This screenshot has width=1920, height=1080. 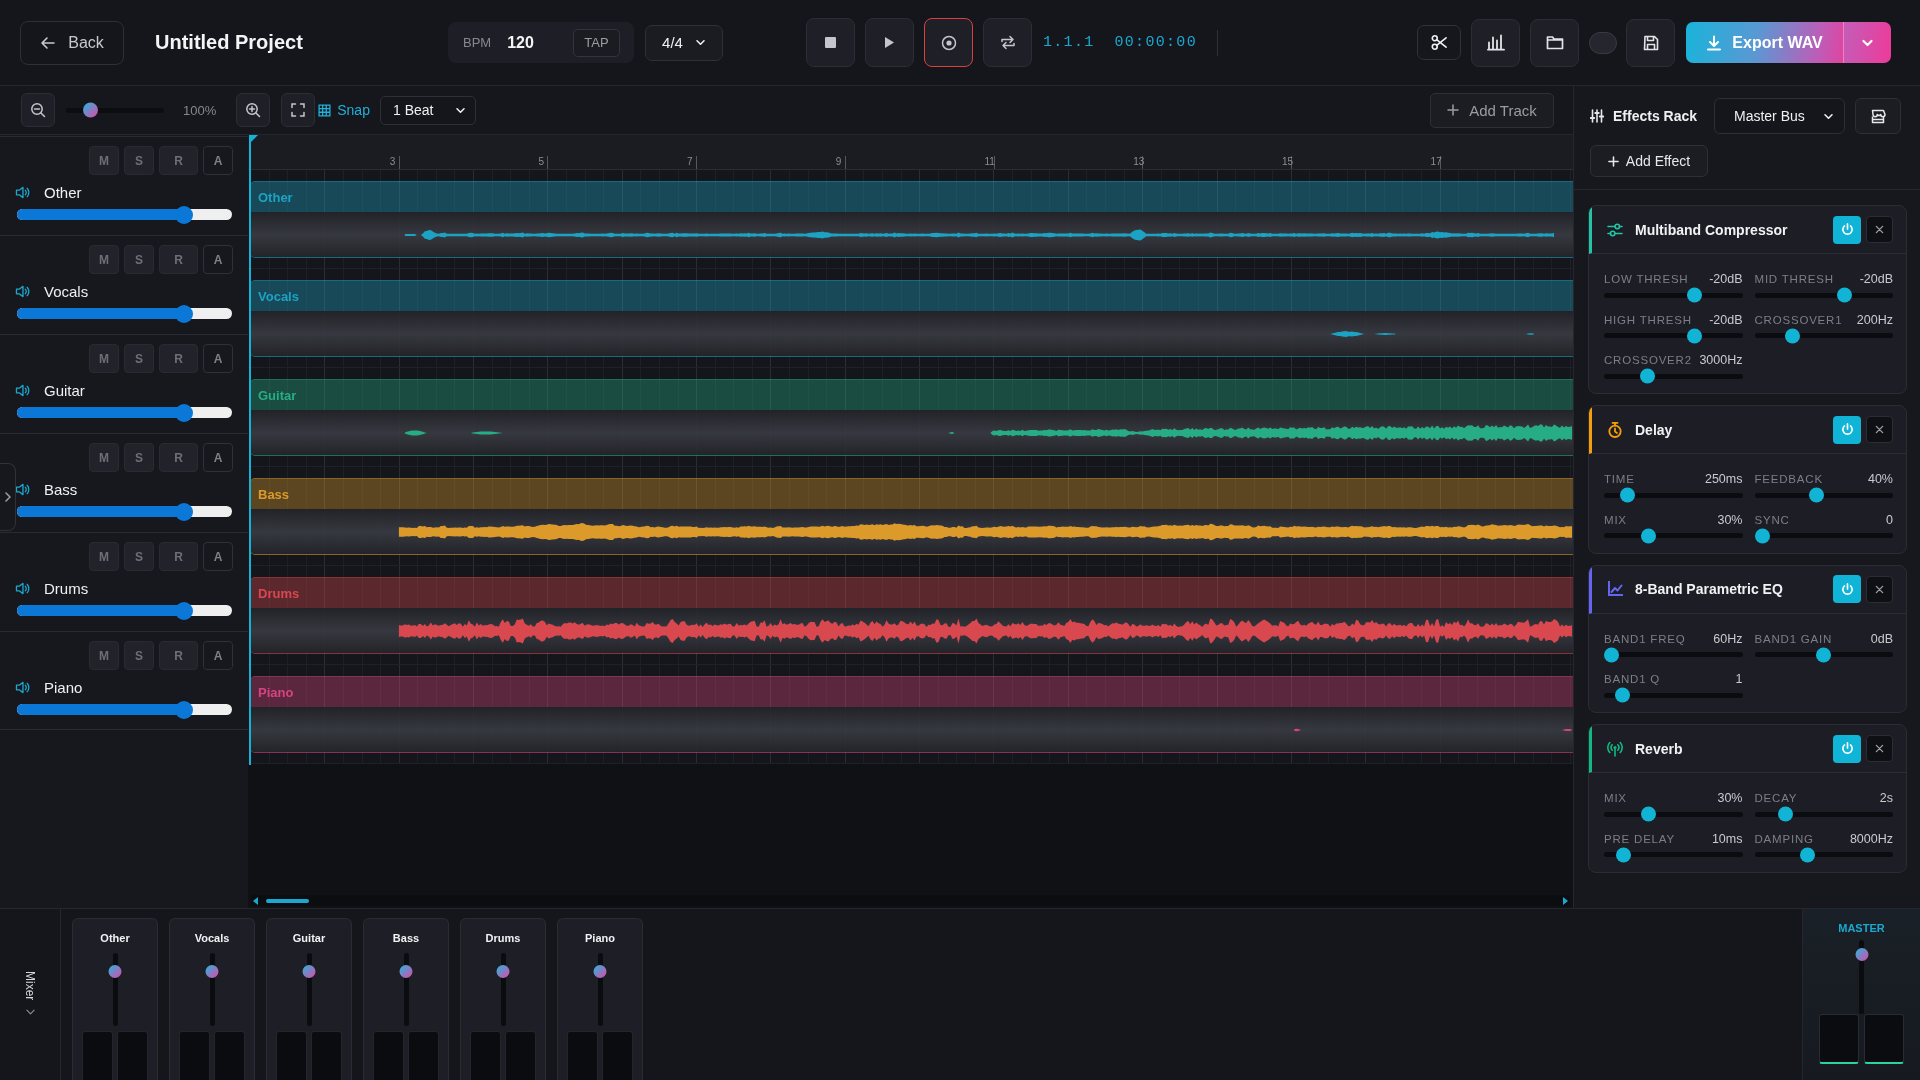 I want to click on audio-clip: Piano, so click(x=911, y=714).